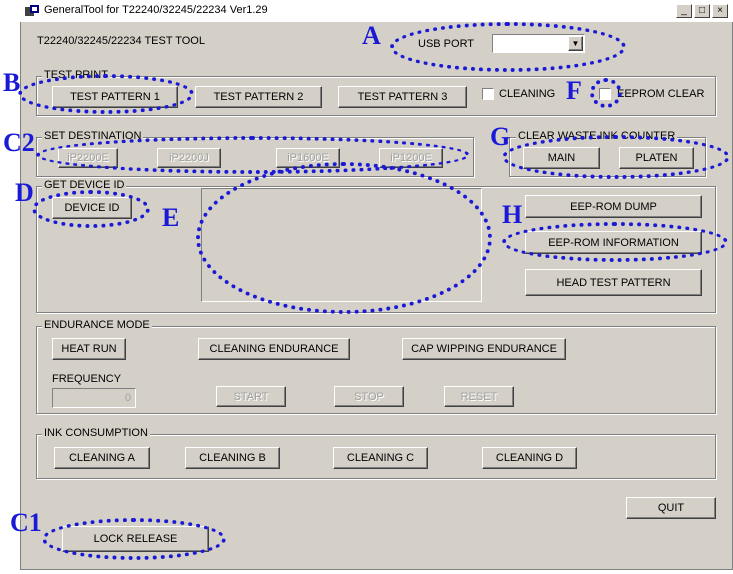  Describe the element at coordinates (488, 94) in the screenshot. I see `cleaning-checkbox` at that location.